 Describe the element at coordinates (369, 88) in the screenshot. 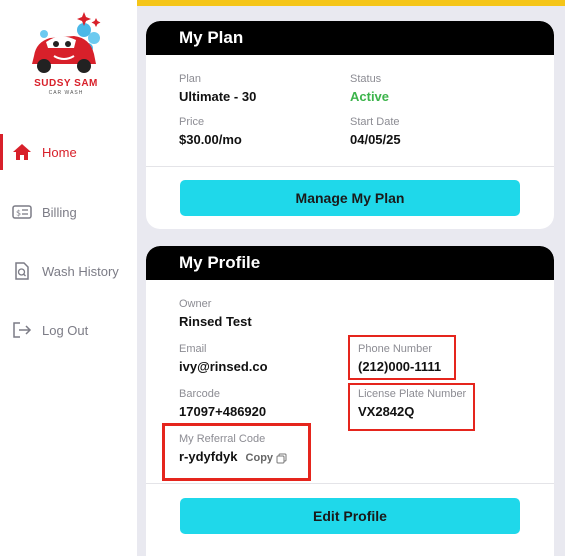

I see `status-field: Status Active` at that location.